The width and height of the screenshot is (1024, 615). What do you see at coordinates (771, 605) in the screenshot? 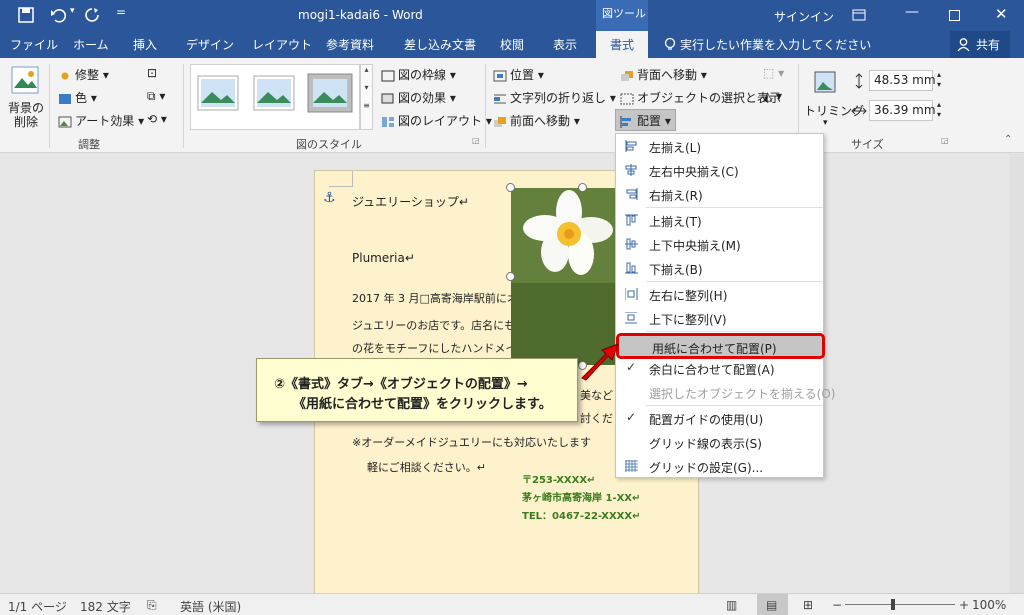
I see `print-layout-icon: ▤` at bounding box center [771, 605].